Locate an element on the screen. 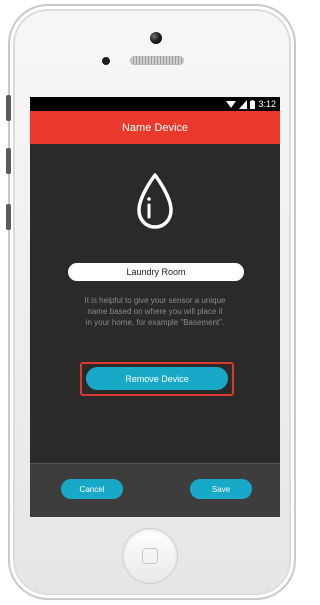 Image resolution: width=320 pixels, height=605 pixels. proximity-sensor is located at coordinates (106, 61).